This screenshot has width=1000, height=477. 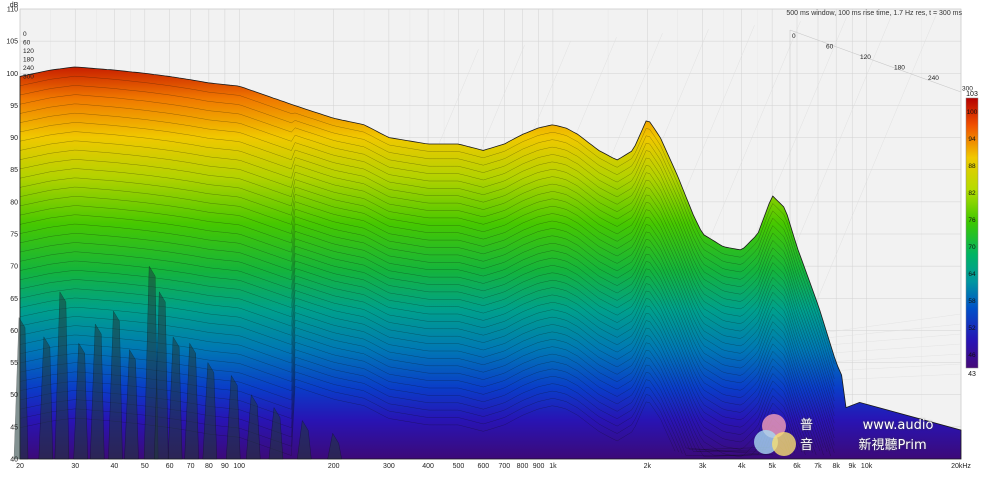 I want to click on y-tick-label: 55, so click(x=14, y=363).